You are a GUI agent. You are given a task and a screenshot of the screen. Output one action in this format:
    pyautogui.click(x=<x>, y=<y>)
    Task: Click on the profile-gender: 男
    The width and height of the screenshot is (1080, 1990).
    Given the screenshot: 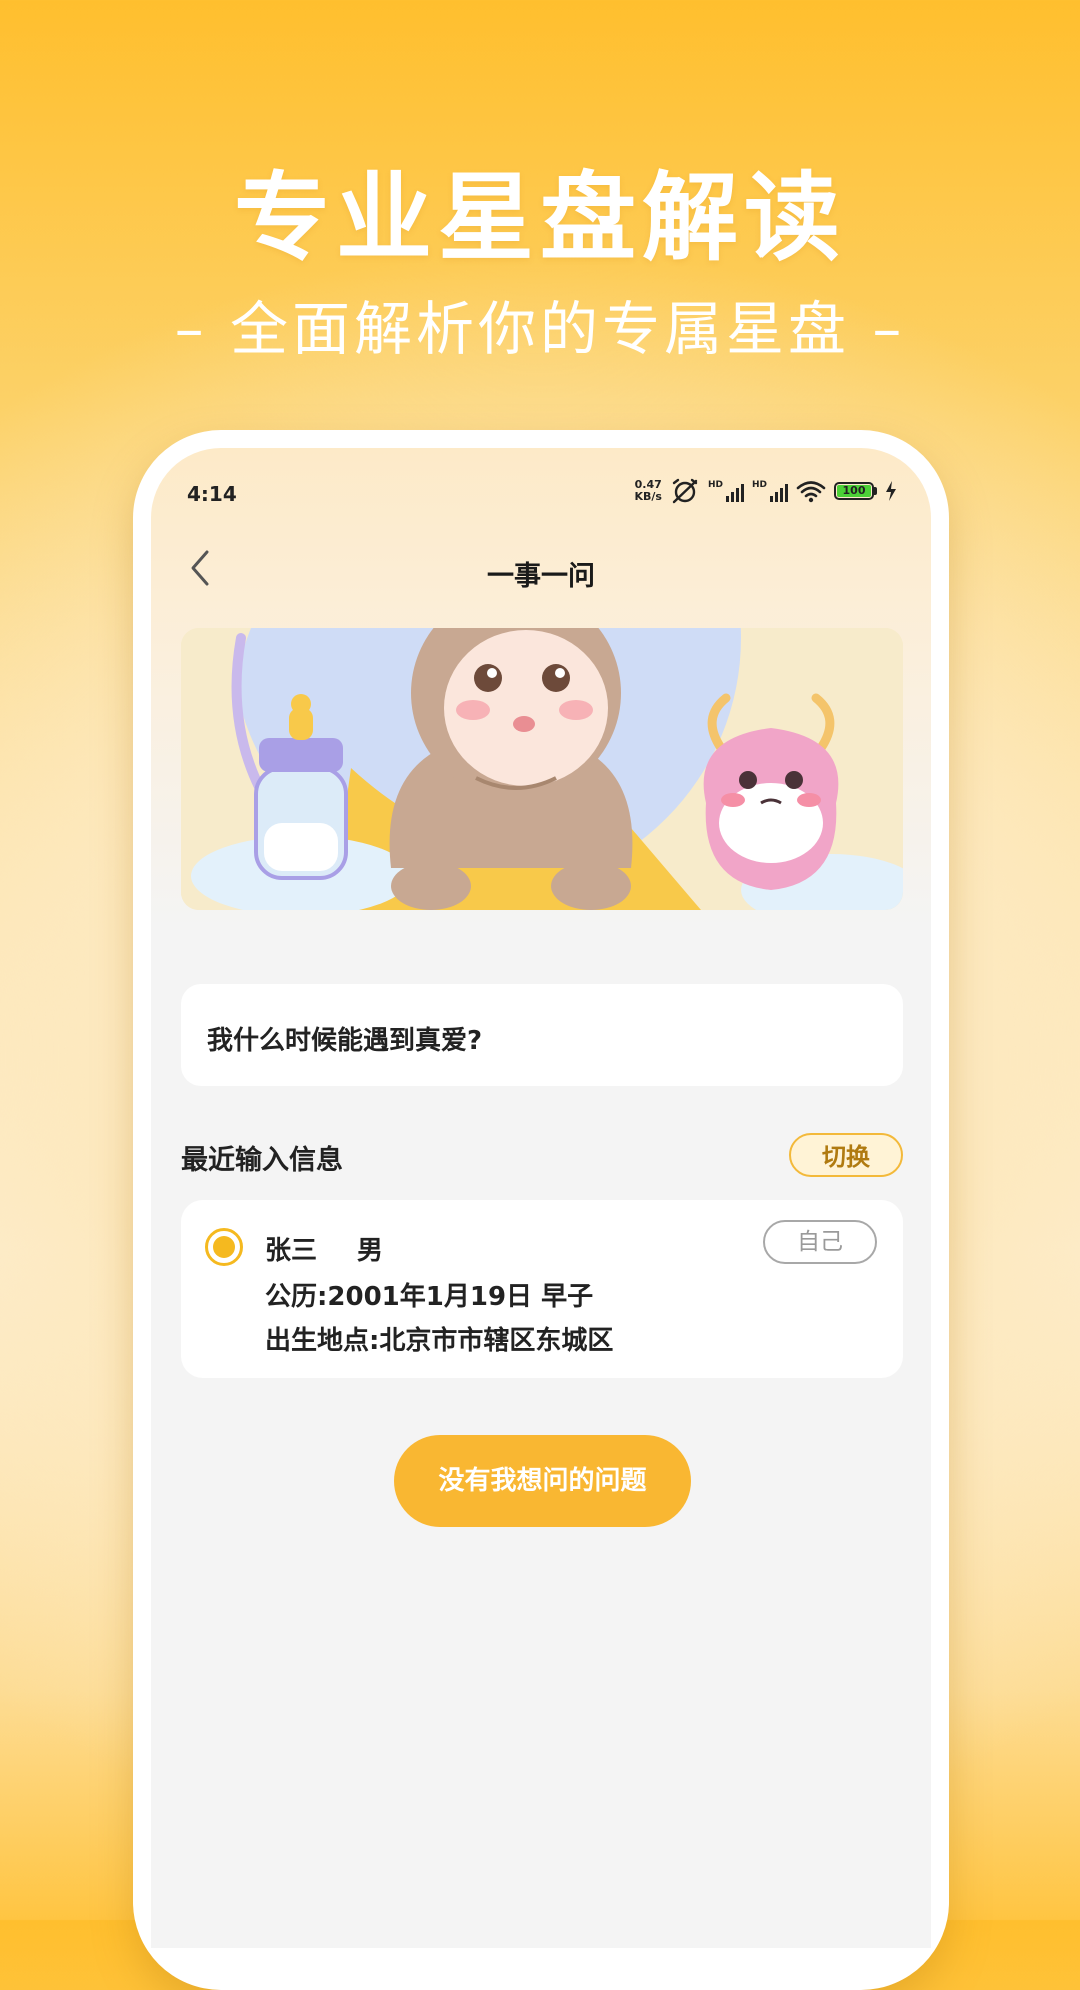 What is the action you would take?
    pyautogui.click(x=370, y=1251)
    